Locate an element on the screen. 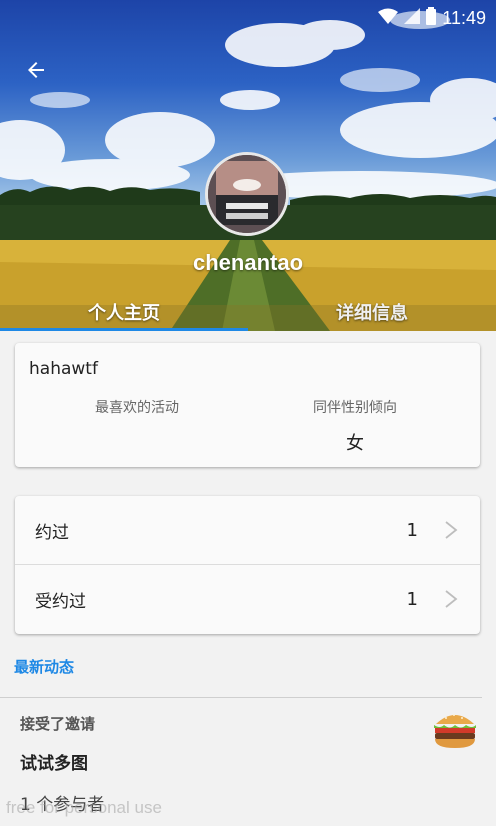  stat-row-was-dated: 受约过 1 is located at coordinates (247, 599).